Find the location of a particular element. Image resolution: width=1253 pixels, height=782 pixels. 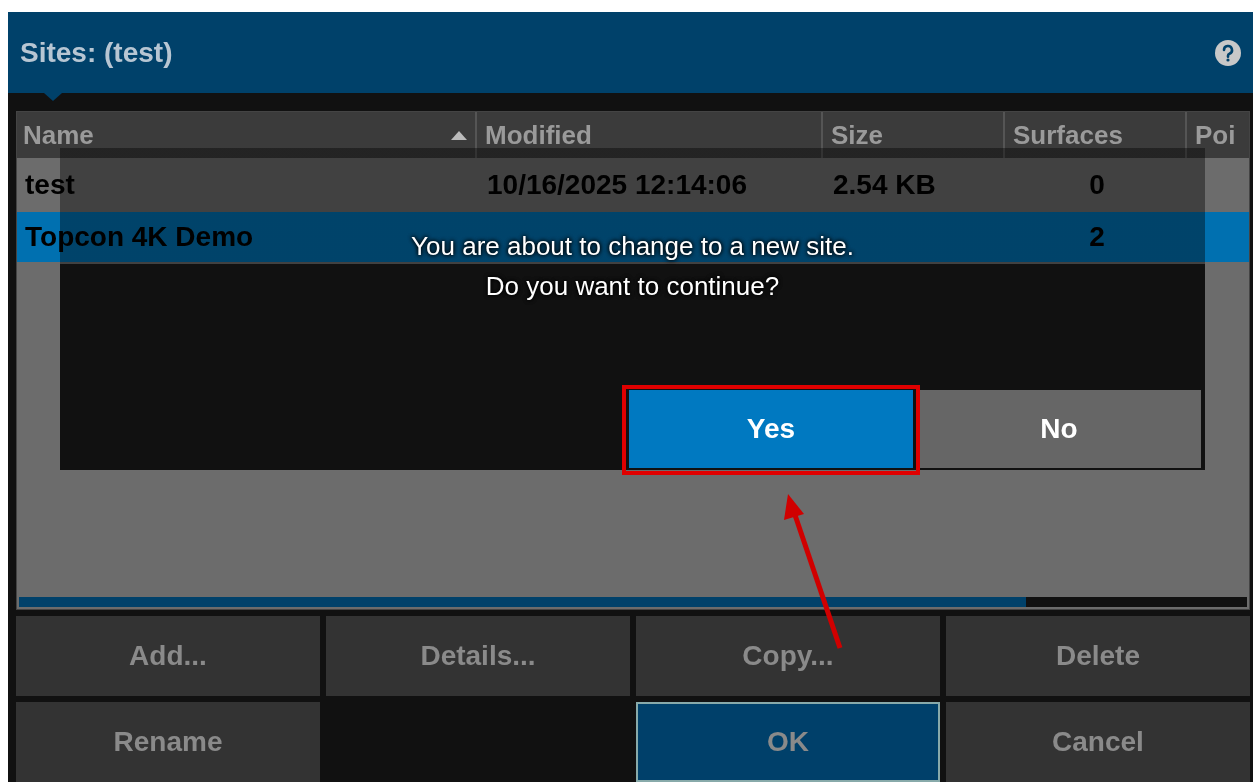

dialog-button: Yes is located at coordinates (771, 429).